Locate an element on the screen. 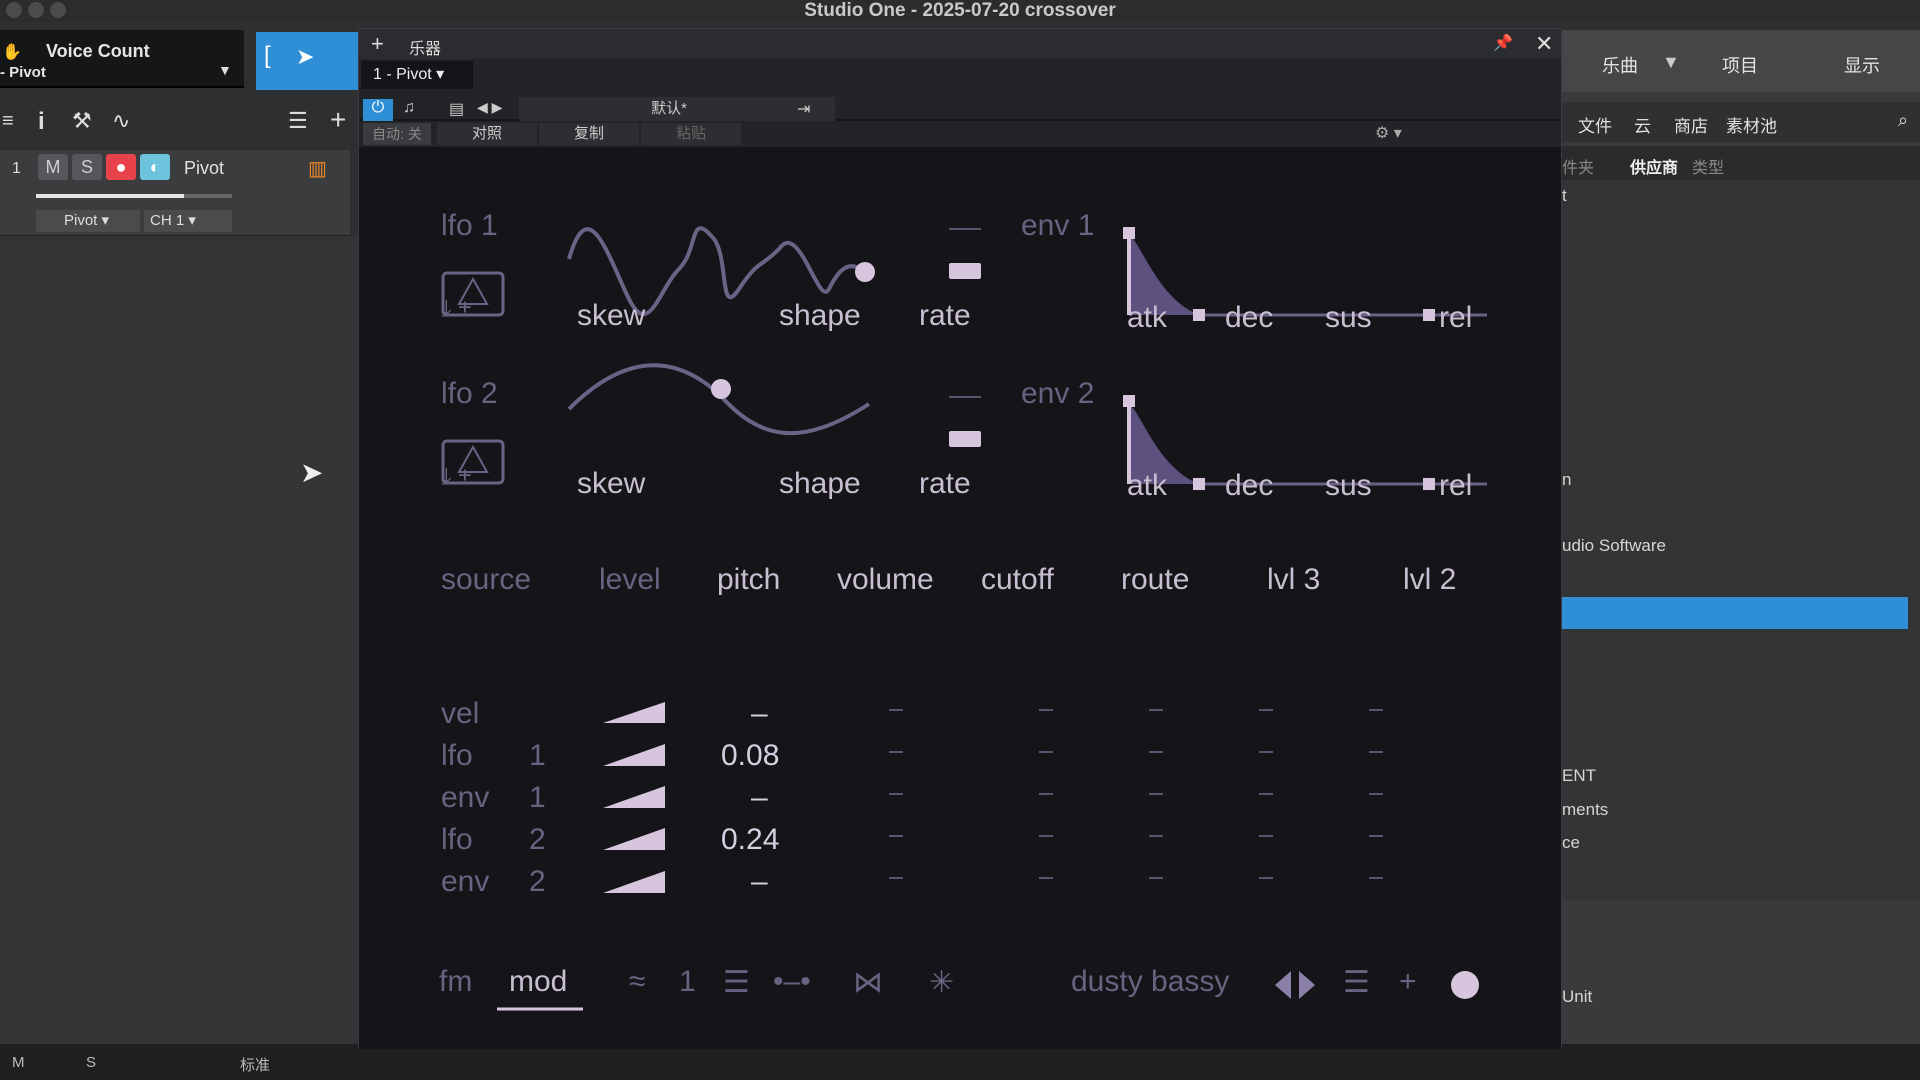  record-button: ● is located at coordinates (121, 167).